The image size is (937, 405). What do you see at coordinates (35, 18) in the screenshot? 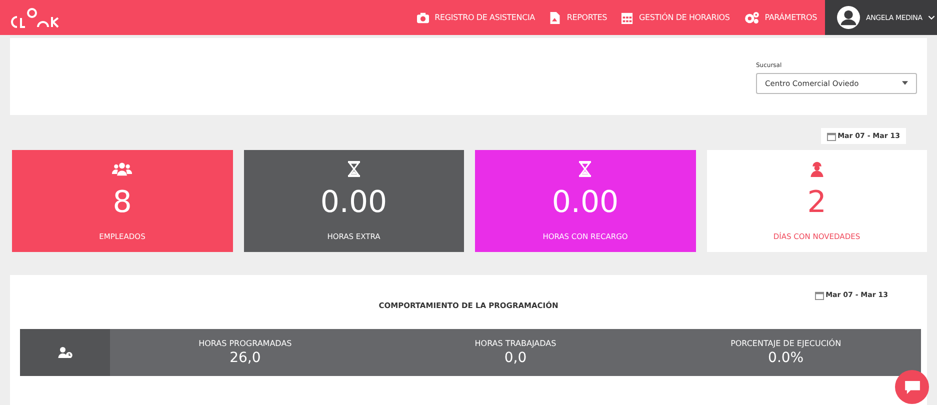
I see `logo-drawing` at bounding box center [35, 18].